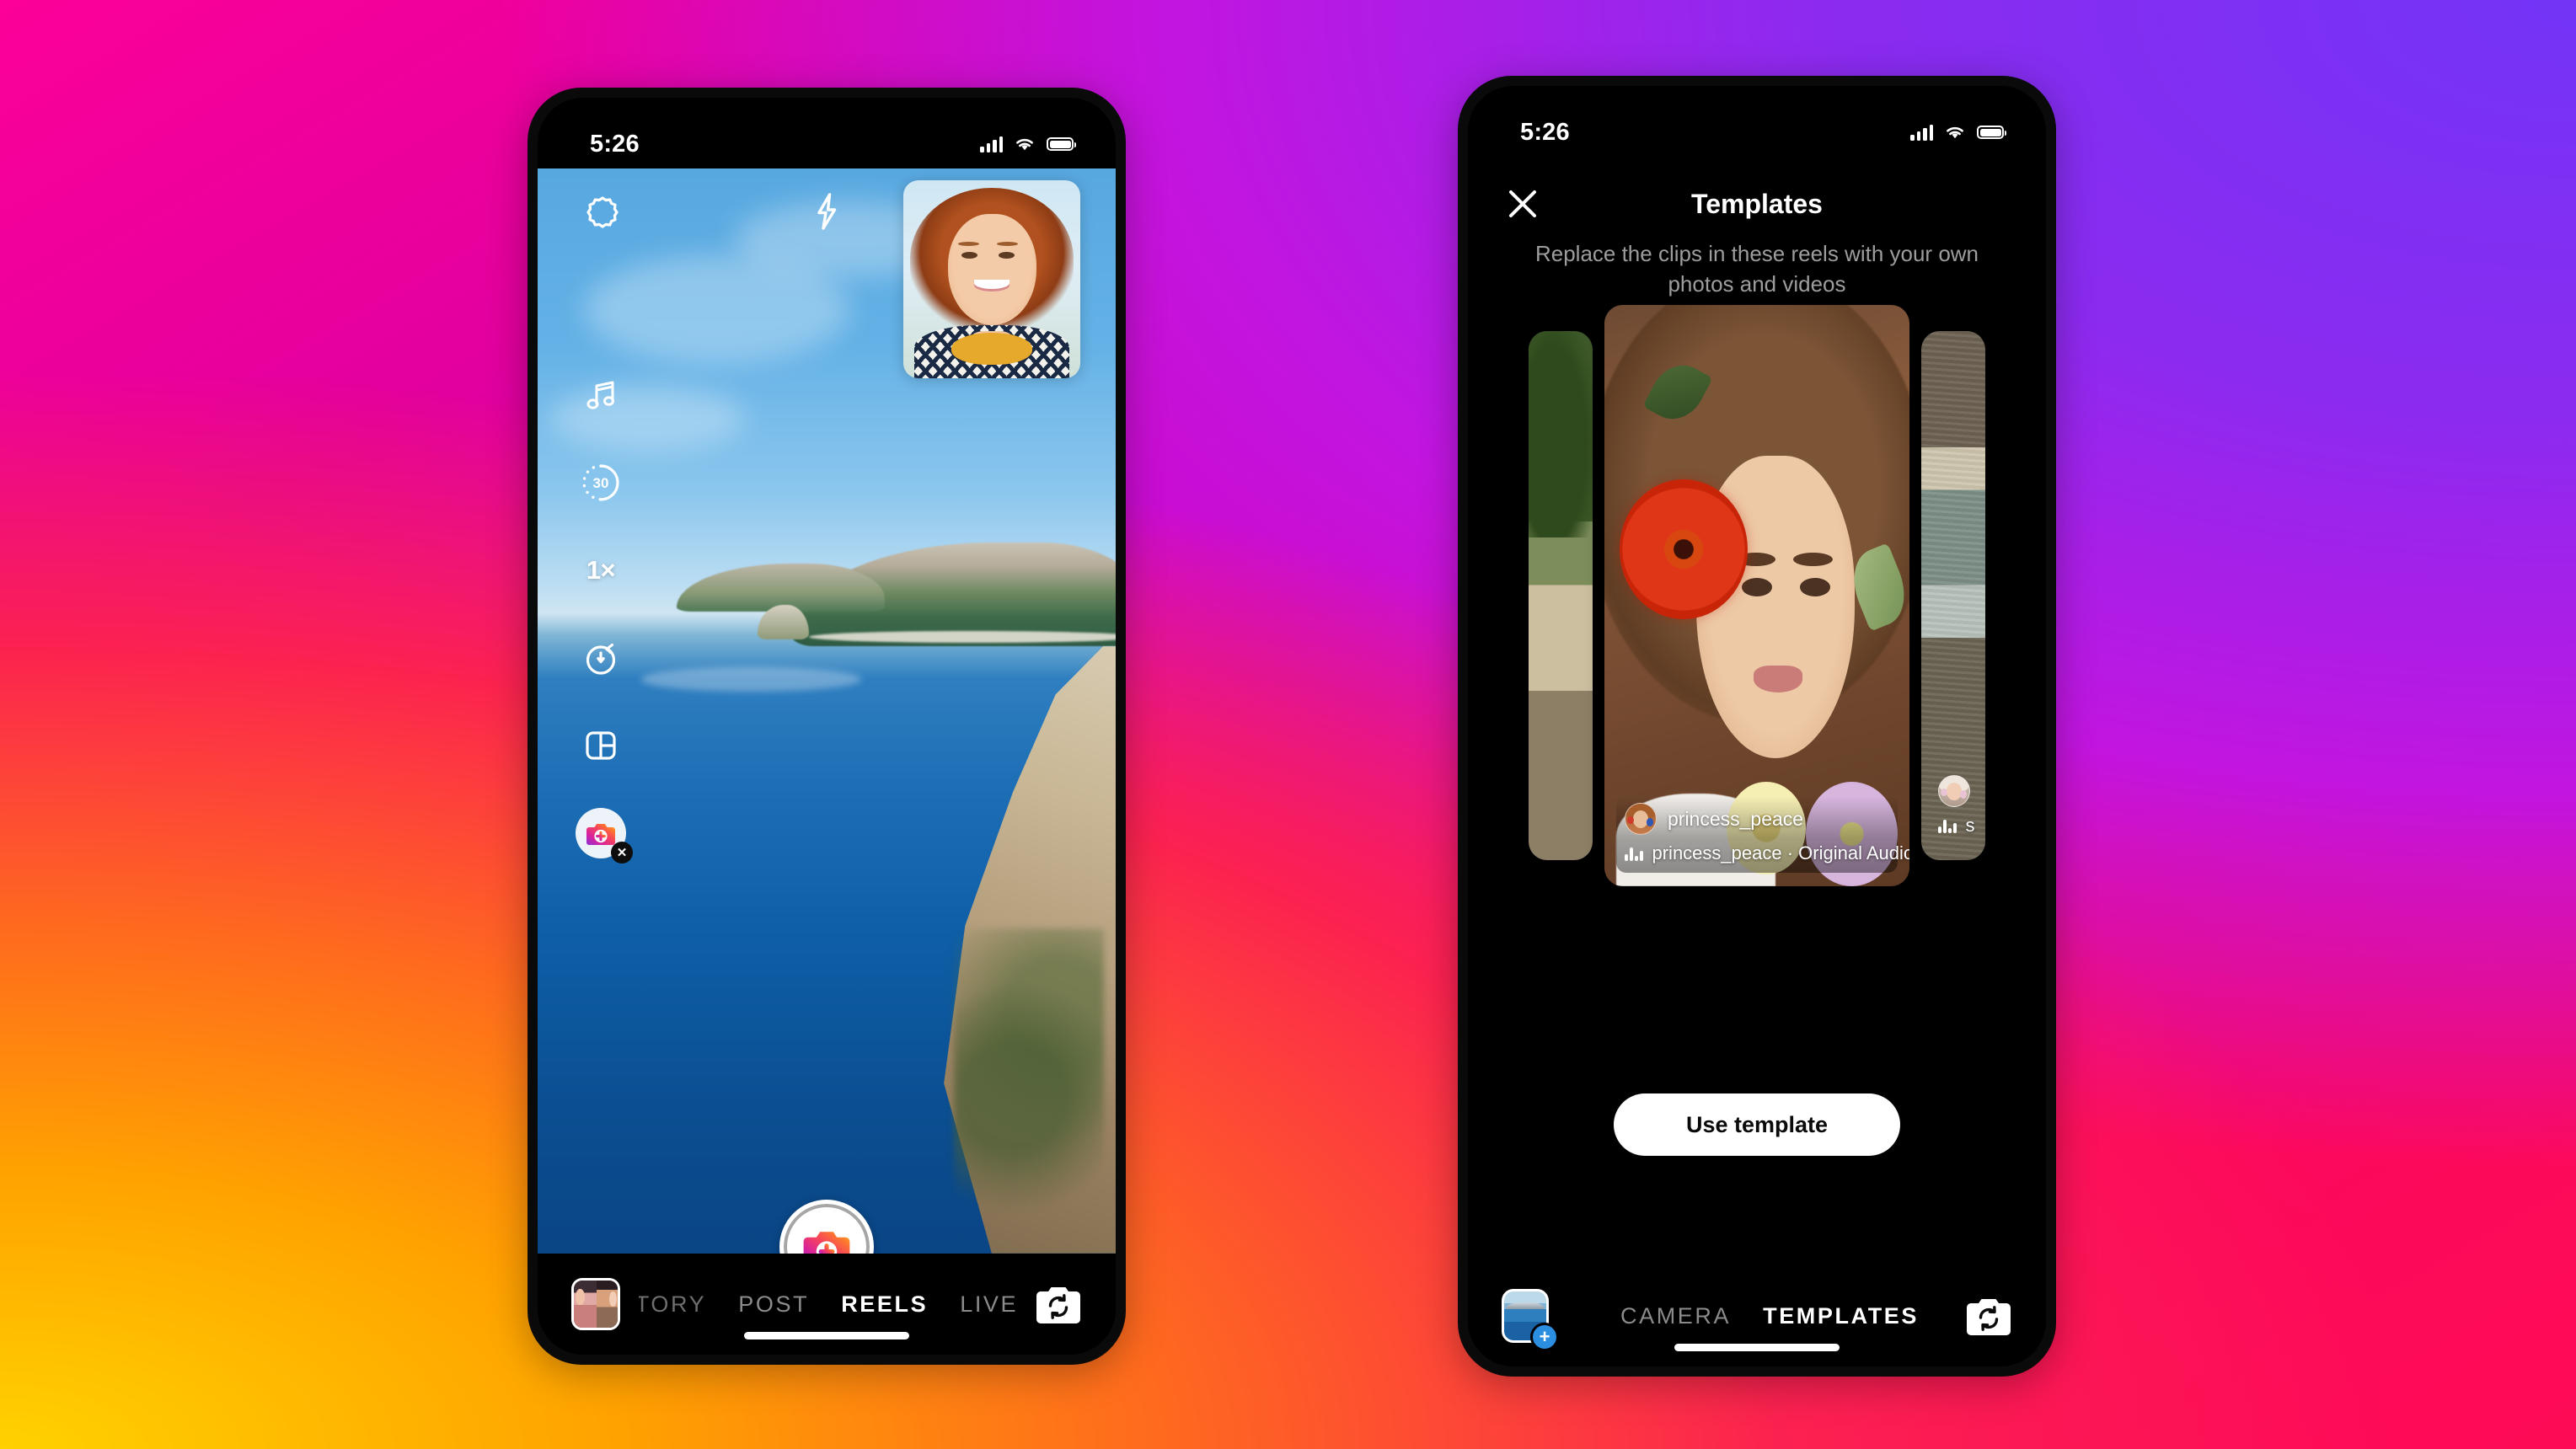  I want to click on speed-label: 1×, so click(601, 570).